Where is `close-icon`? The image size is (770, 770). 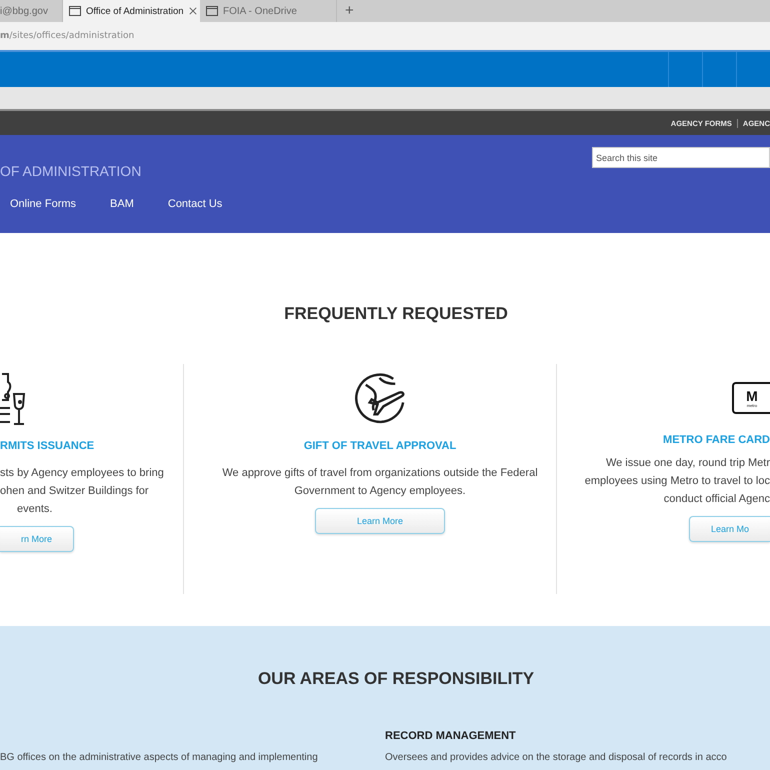 close-icon is located at coordinates (192, 11).